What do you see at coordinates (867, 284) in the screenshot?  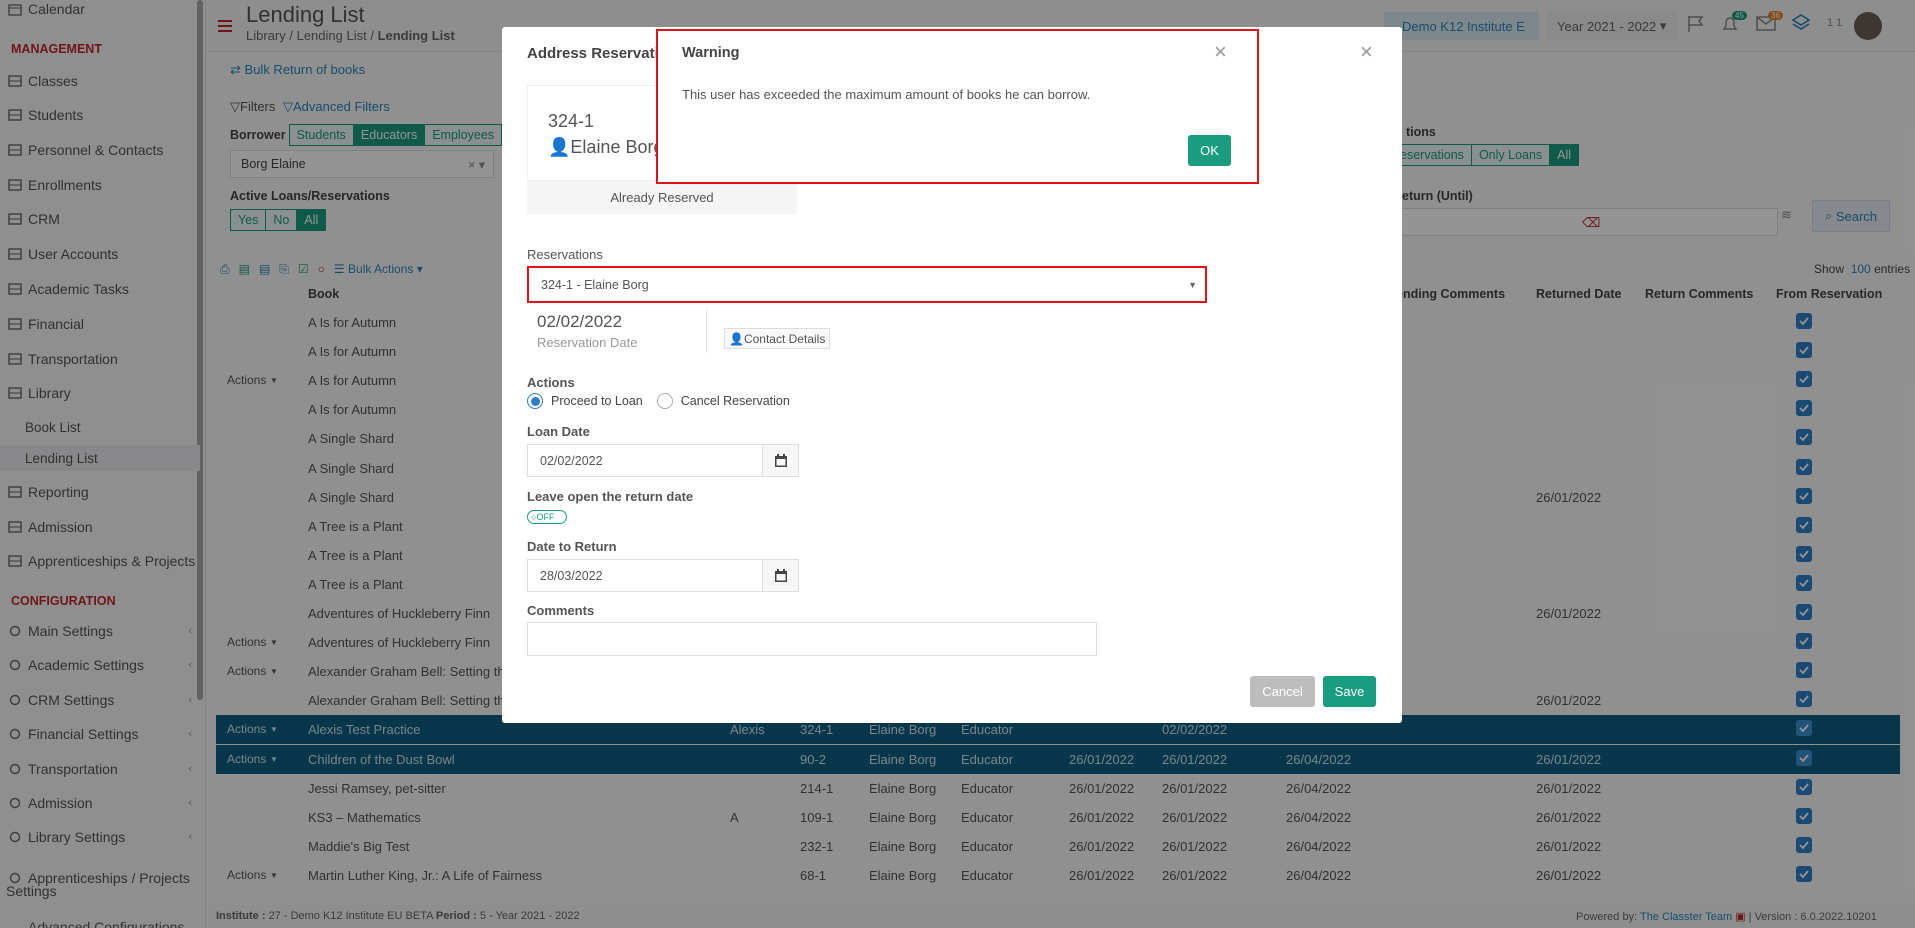 I see `reservations-select: 324-1 - Elaine Borg ▼` at bounding box center [867, 284].